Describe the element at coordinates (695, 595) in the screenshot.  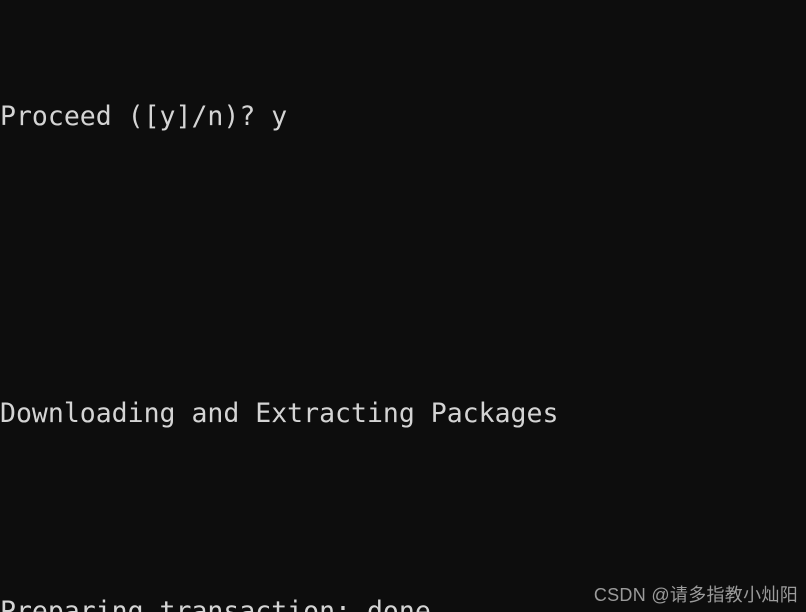
I see `csdn-watermark: CSDN @请多指教小灿阳` at that location.